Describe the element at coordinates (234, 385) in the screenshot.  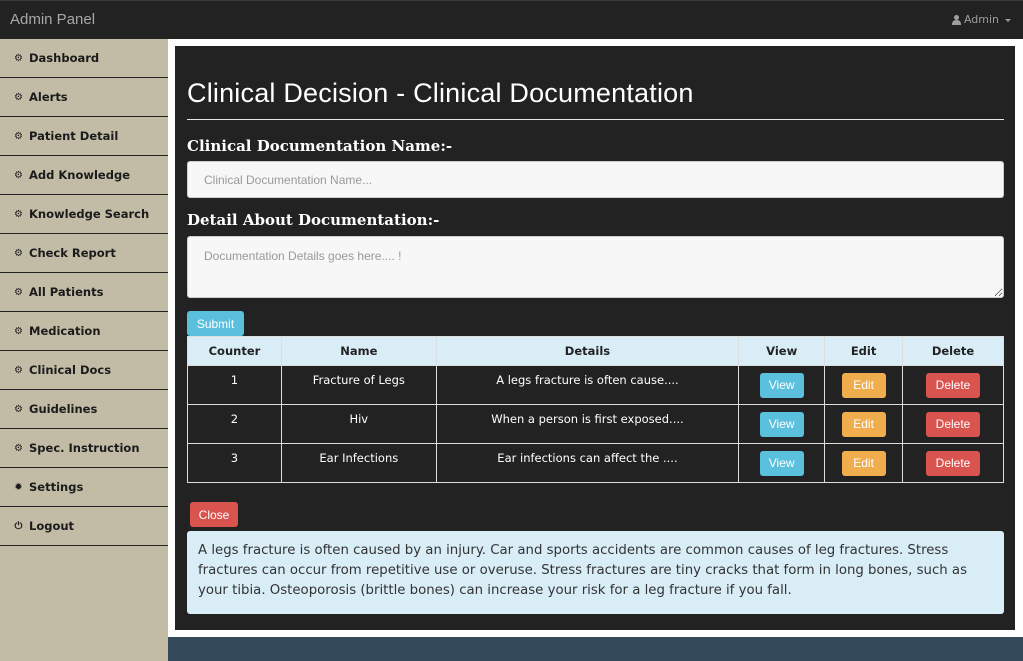
I see `cell-counter: 1` at that location.